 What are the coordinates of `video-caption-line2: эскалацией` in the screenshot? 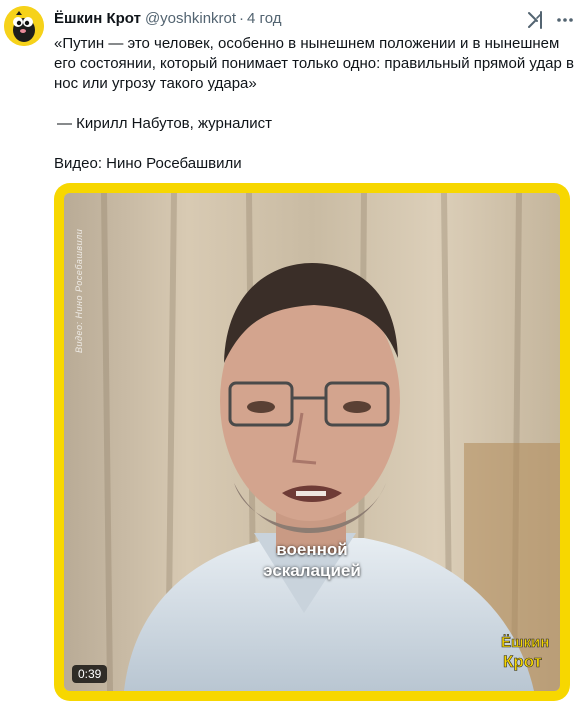 It's located at (312, 570).